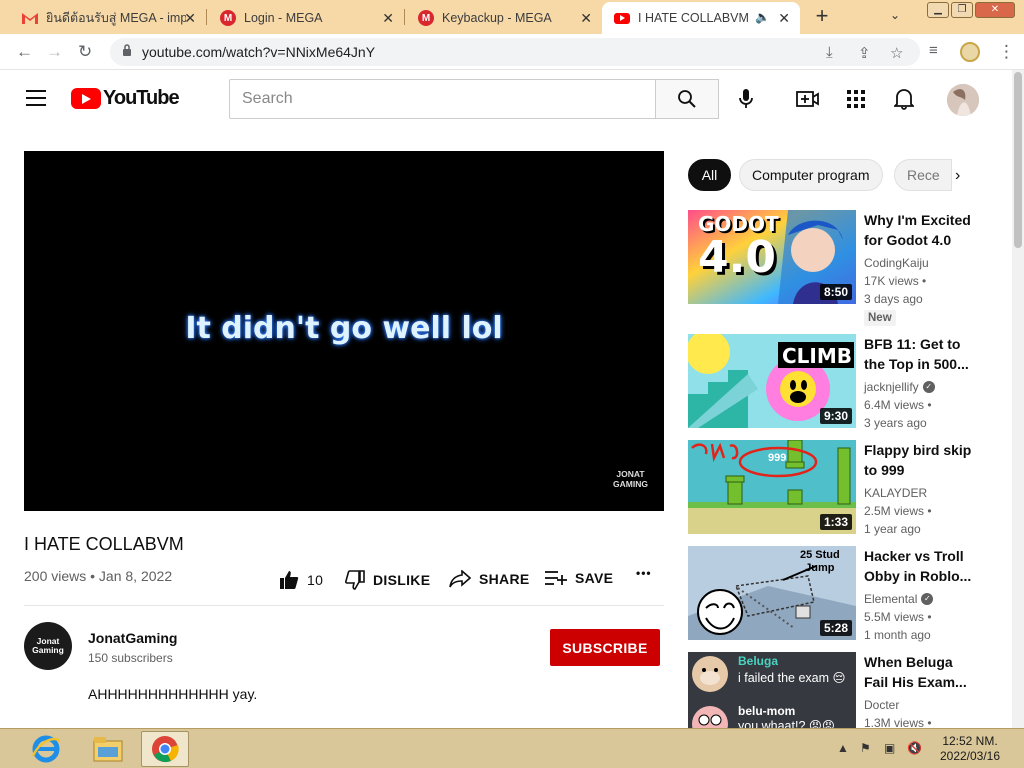  Describe the element at coordinates (228, 18) in the screenshot. I see `mega-icon: M` at that location.